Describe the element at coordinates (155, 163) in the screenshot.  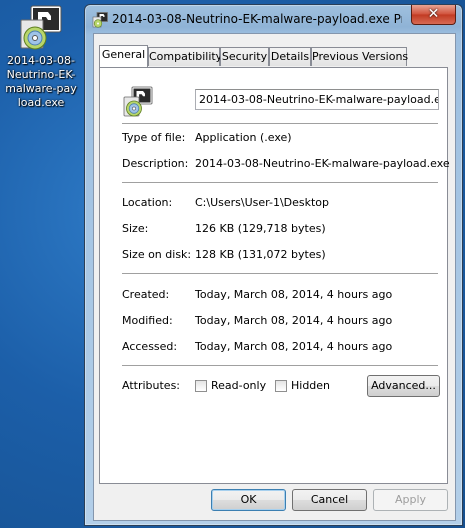
I see `description-label: Description:` at that location.